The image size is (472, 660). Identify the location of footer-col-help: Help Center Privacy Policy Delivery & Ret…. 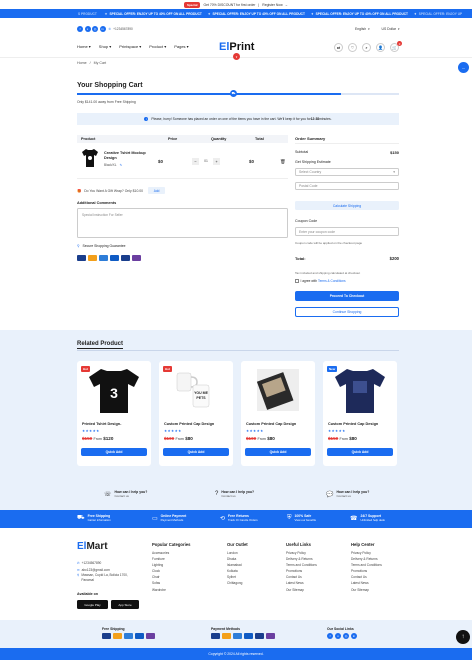
(366, 567).